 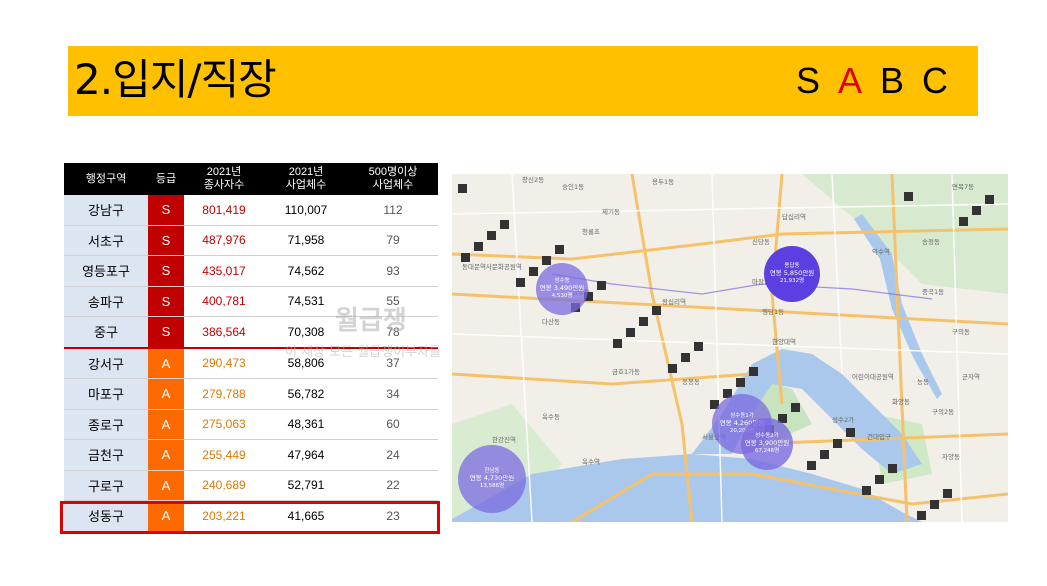 I want to click on col-workers: 2021년 종사자수, so click(x=224, y=179).